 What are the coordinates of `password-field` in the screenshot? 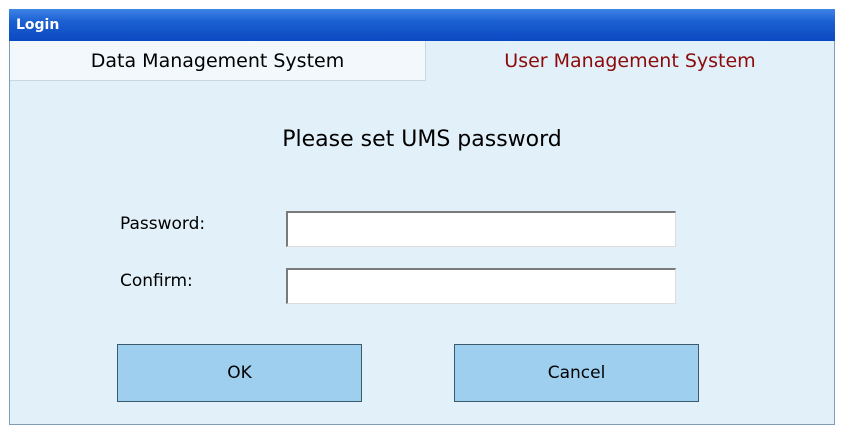 It's located at (481, 229).